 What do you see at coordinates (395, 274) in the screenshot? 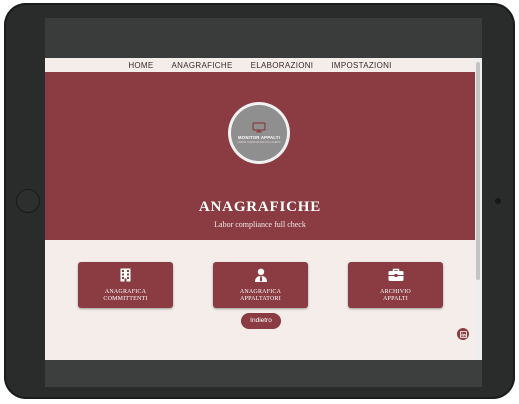
I see `briefcase-icon` at bounding box center [395, 274].